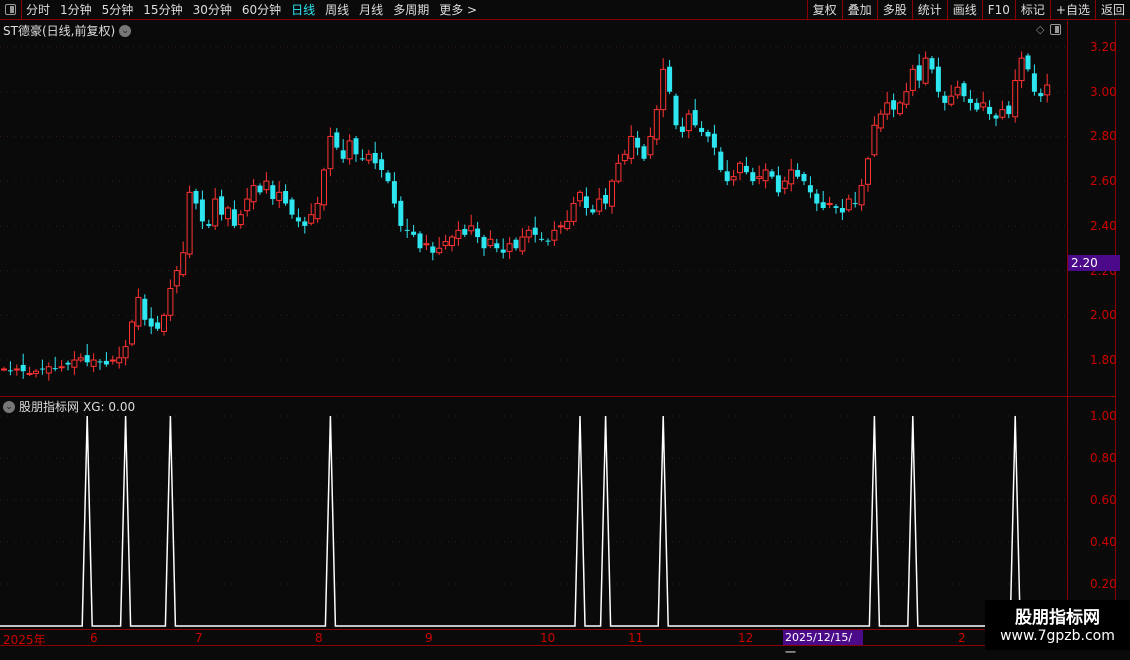 The height and width of the screenshot is (660, 1130). I want to click on y-tick-label: 2.60, so click(1103, 181).